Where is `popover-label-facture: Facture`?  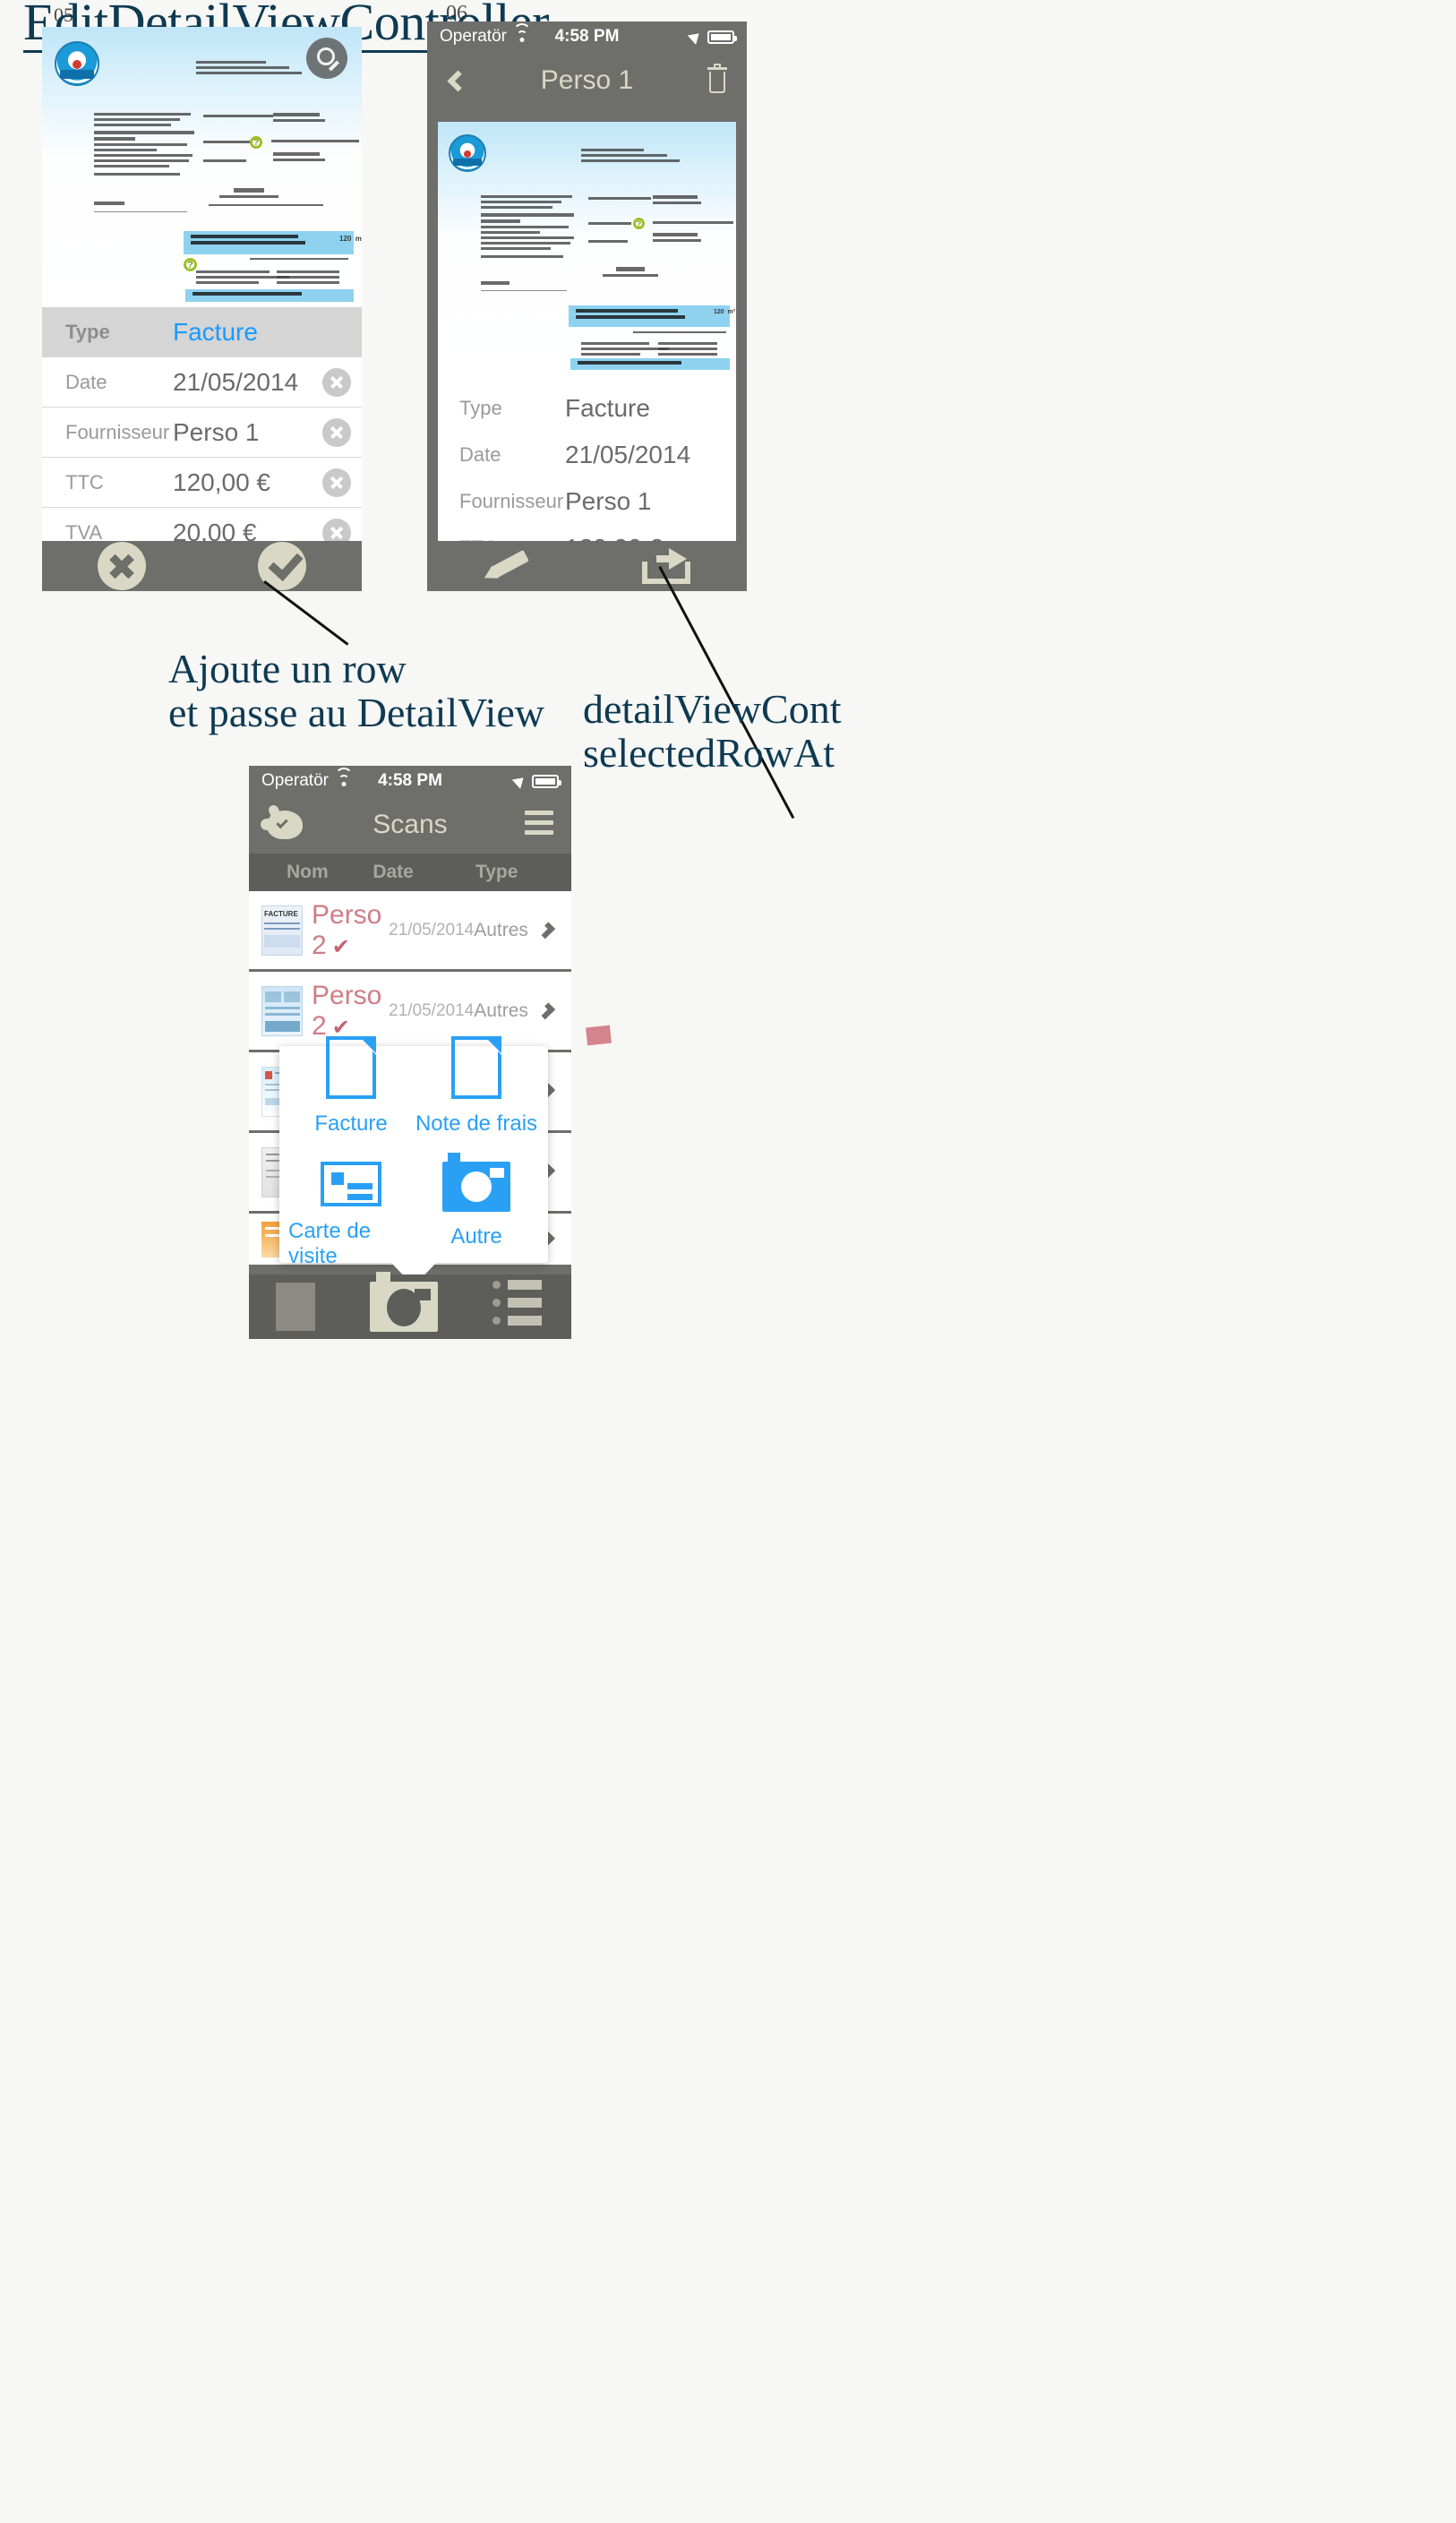
popover-label-facture: Facture is located at coordinates (351, 1123).